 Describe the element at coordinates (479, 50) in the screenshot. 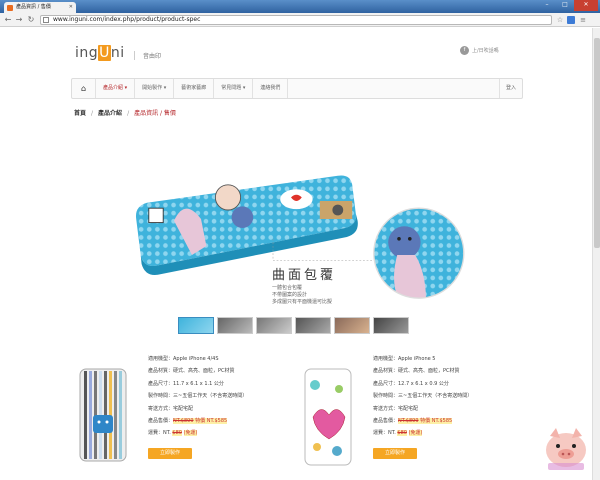

I see `facebook-login-link: f 上/日吹話嗎` at that location.